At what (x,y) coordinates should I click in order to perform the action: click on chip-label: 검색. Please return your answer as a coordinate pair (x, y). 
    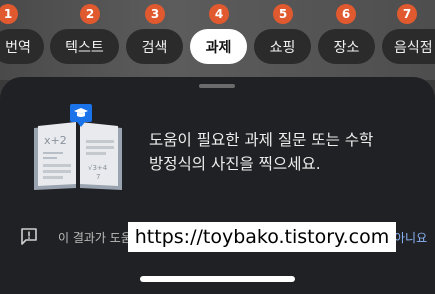
    Looking at the image, I should click on (154, 47).